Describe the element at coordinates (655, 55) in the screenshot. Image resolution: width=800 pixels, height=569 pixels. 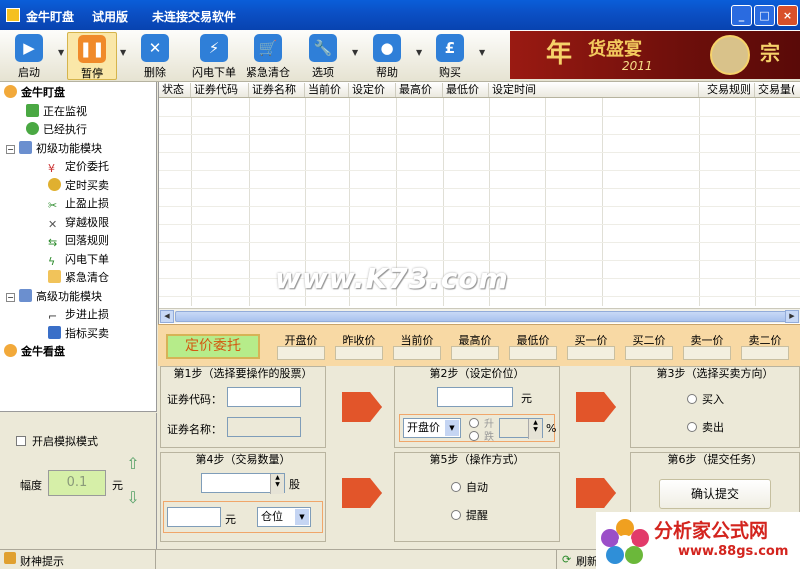
I see `ad-banner: 年 货盛宴 2011 宗` at that location.